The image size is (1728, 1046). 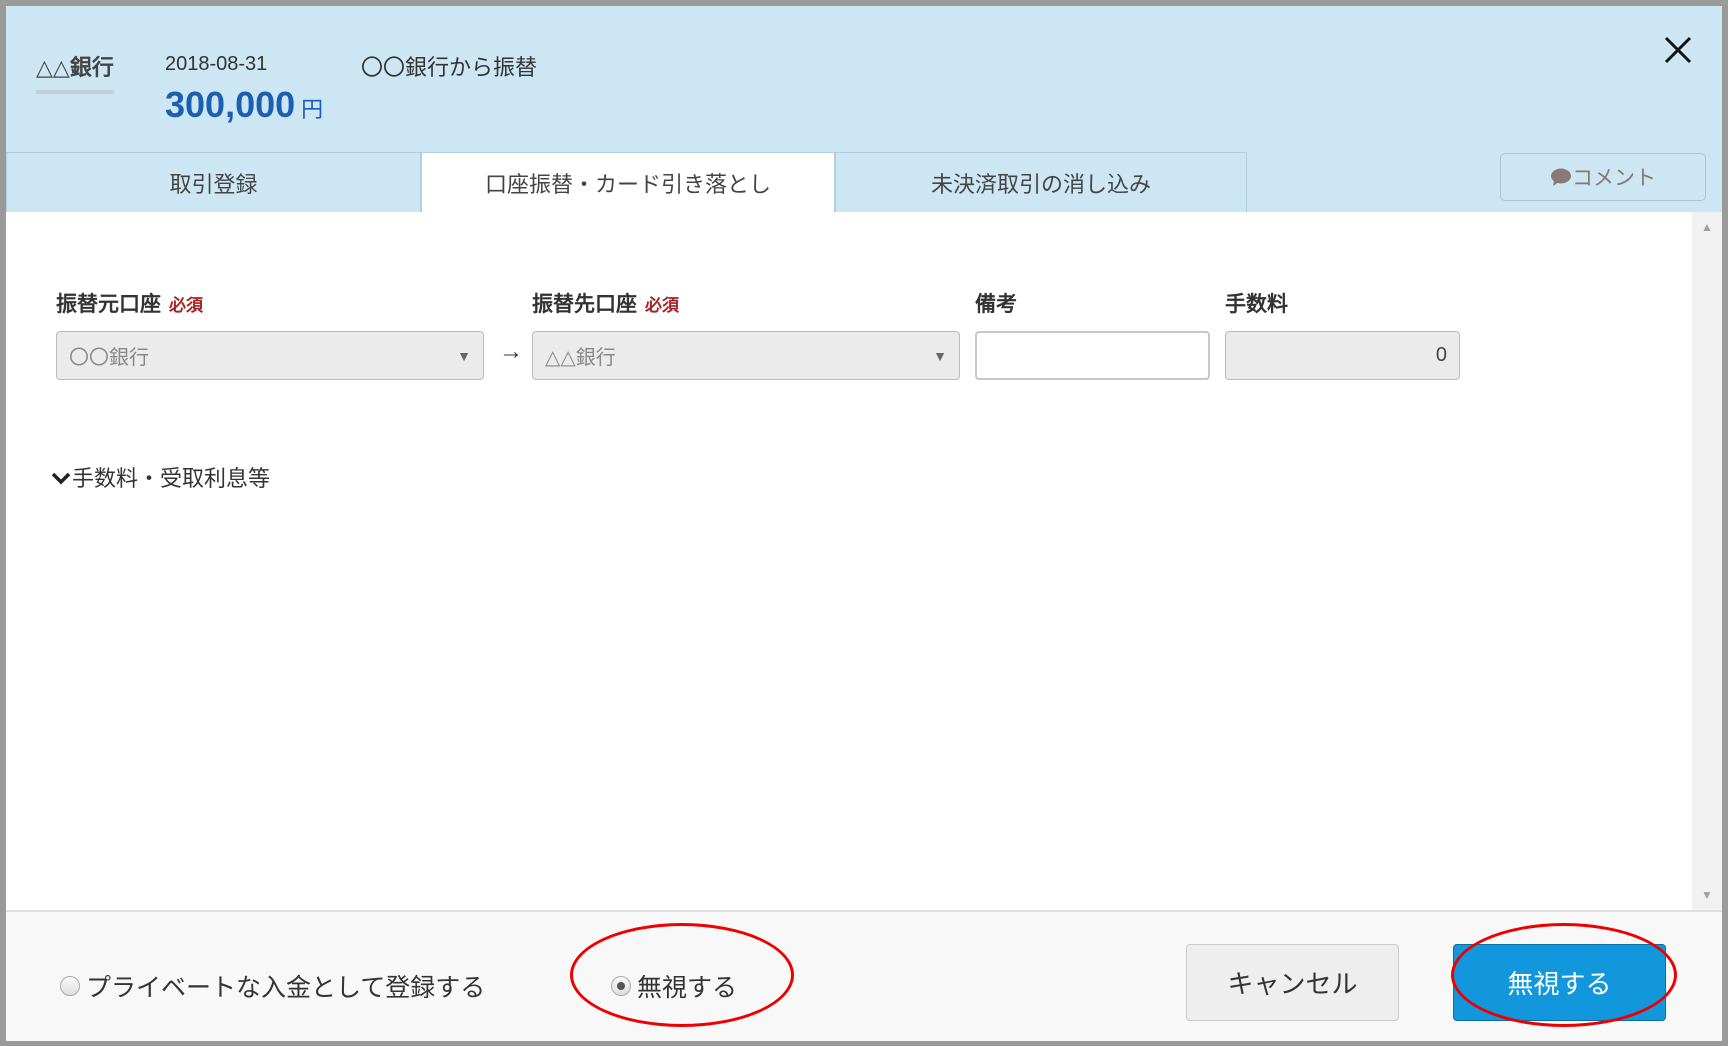 What do you see at coordinates (312, 109) in the screenshot?
I see `currency: 円` at bounding box center [312, 109].